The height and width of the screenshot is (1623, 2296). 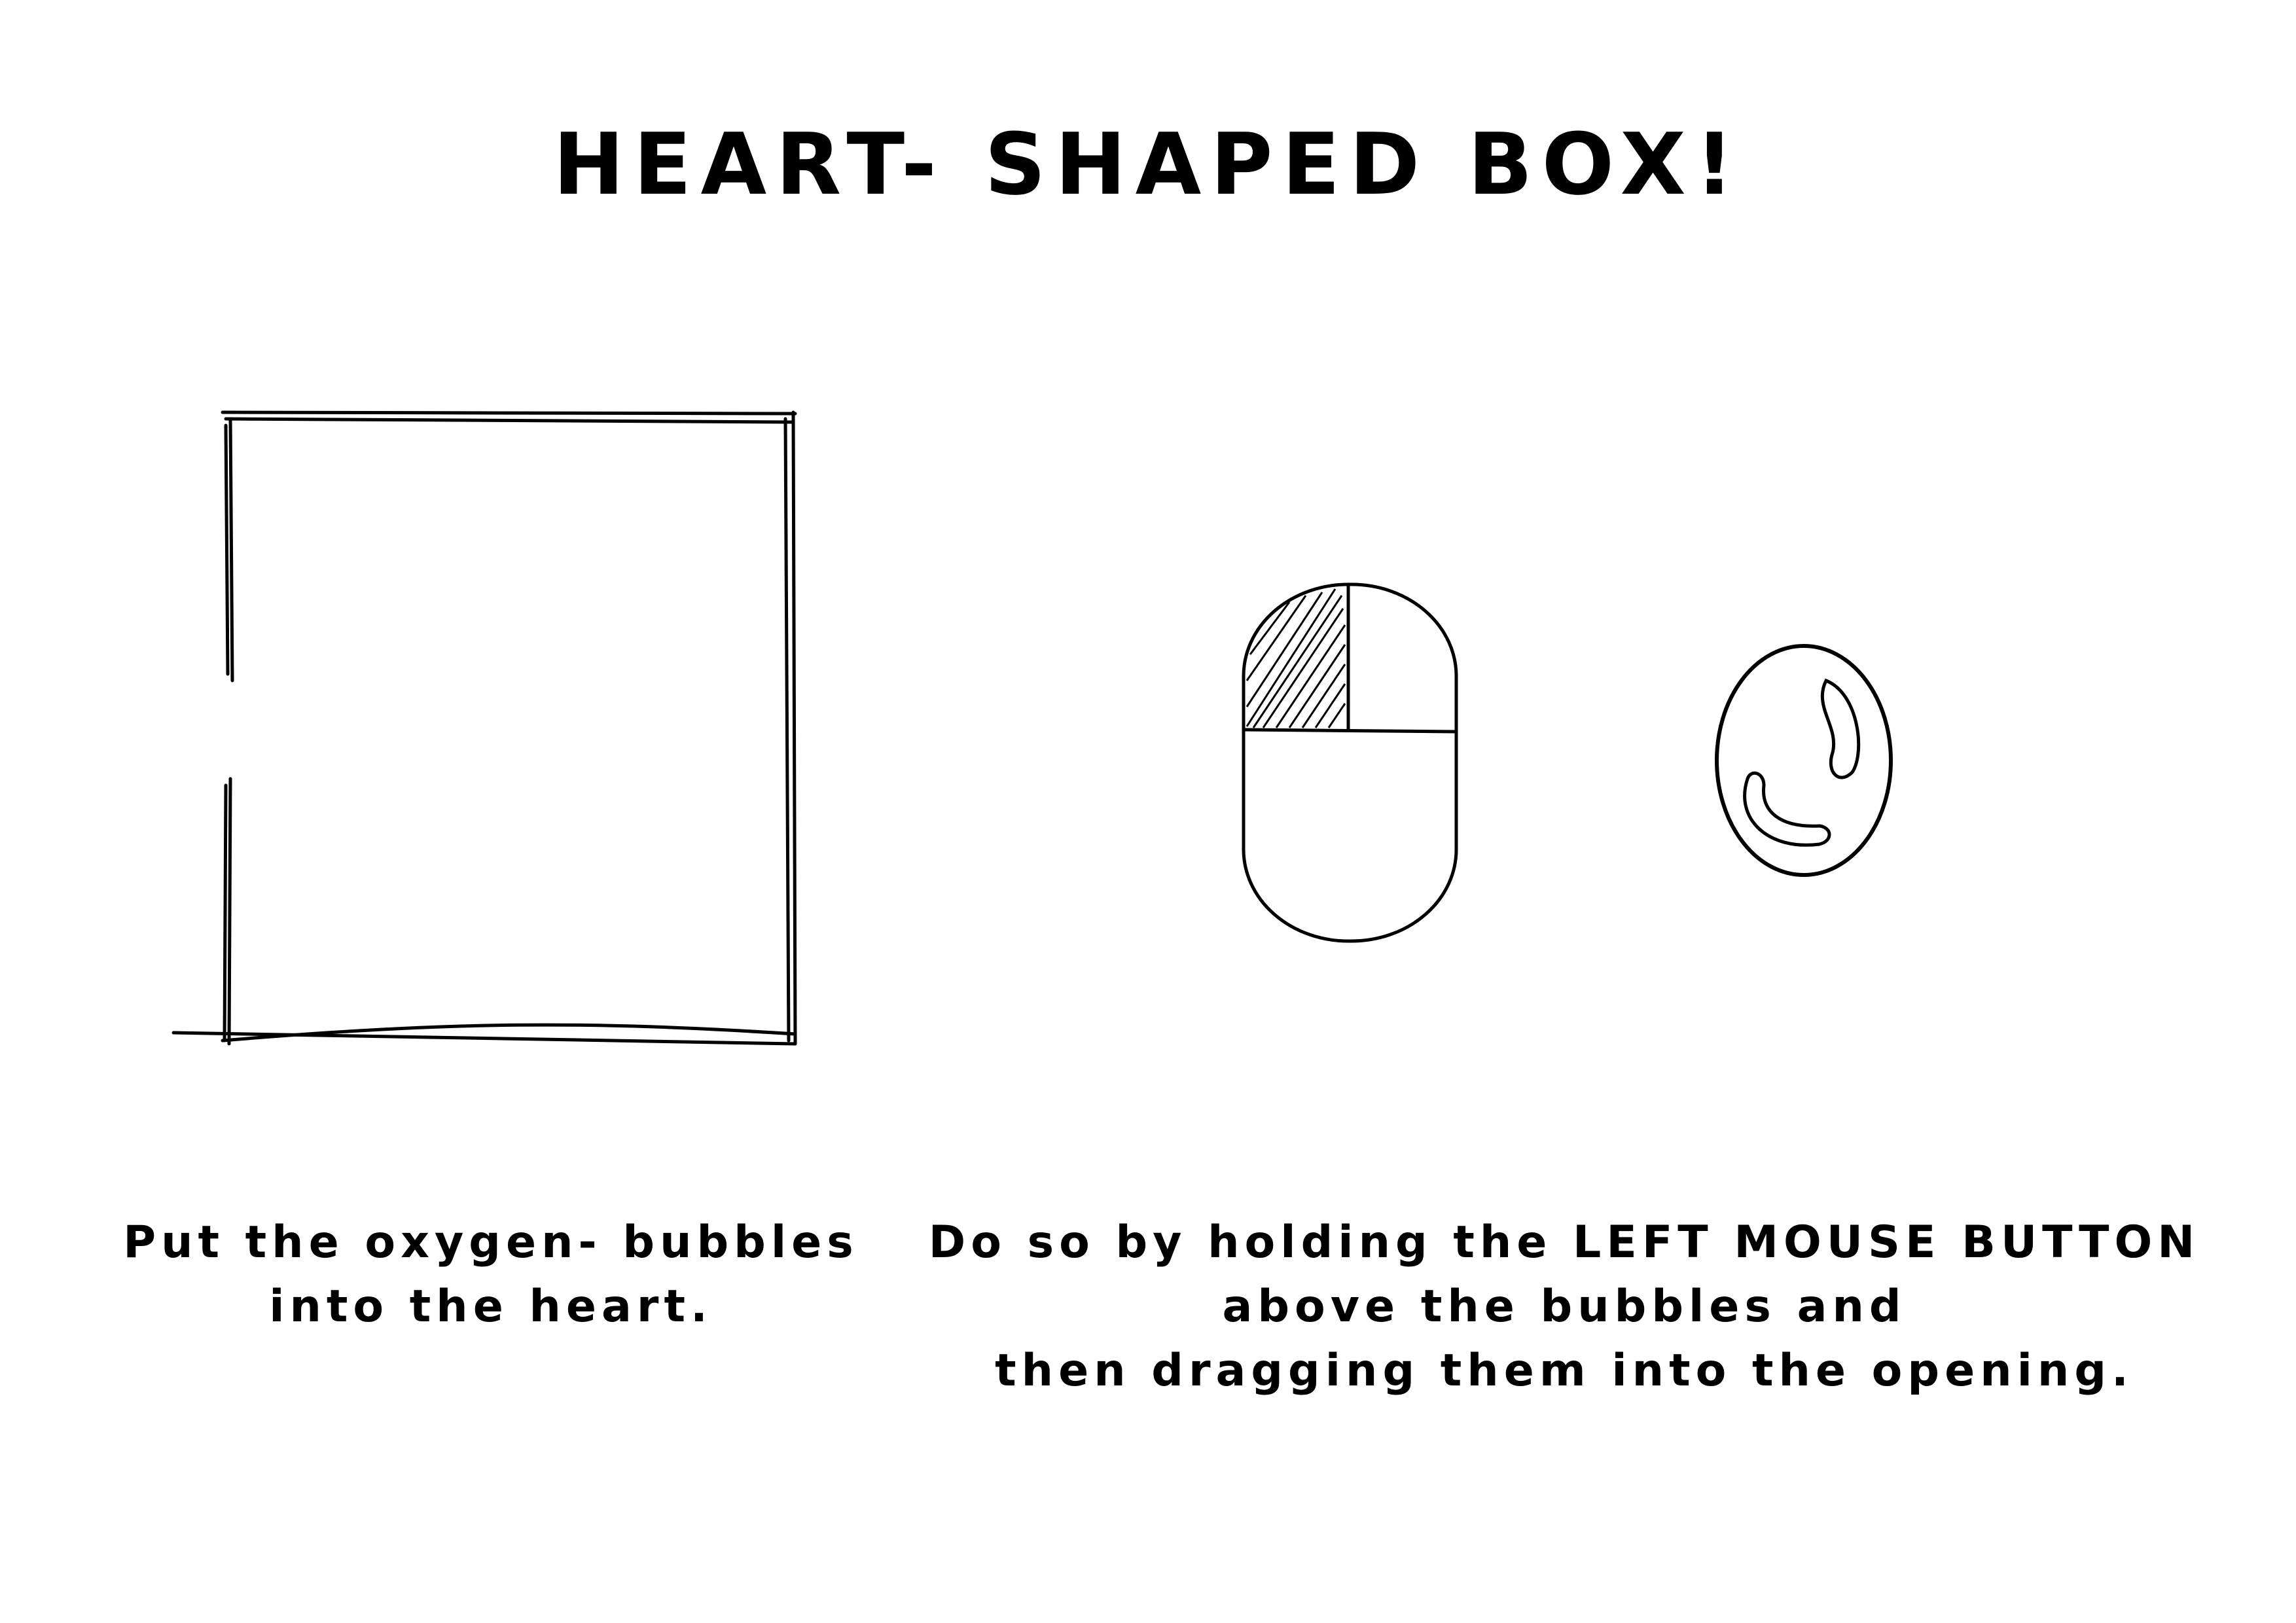 I want to click on bubble-icon, so click(x=1804, y=760).